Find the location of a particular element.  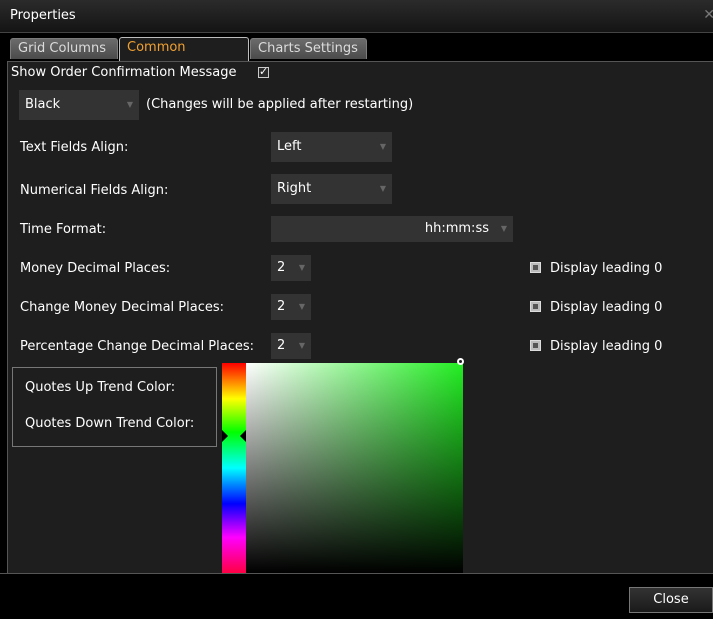

hue-slider-handle-left is located at coordinates (225, 436).